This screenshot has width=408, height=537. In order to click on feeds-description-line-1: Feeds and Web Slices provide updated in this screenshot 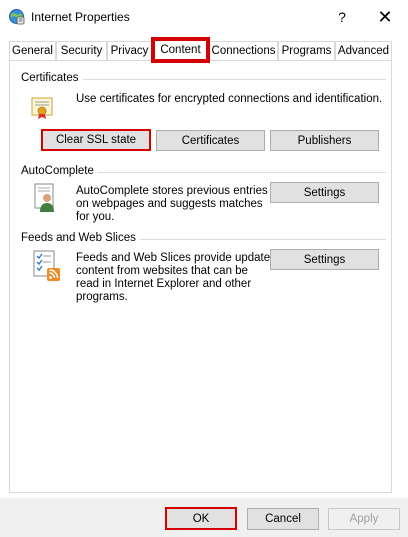, I will do `click(176, 258)`.